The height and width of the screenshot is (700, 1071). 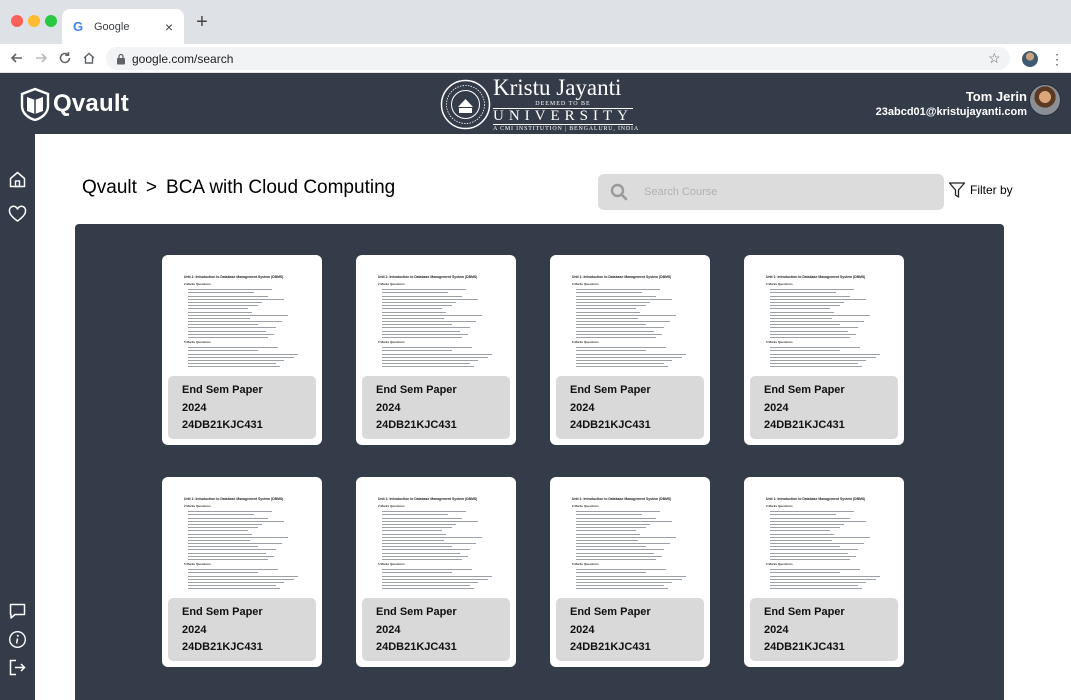 I want to click on minimize-window-button, so click(x=34, y=21).